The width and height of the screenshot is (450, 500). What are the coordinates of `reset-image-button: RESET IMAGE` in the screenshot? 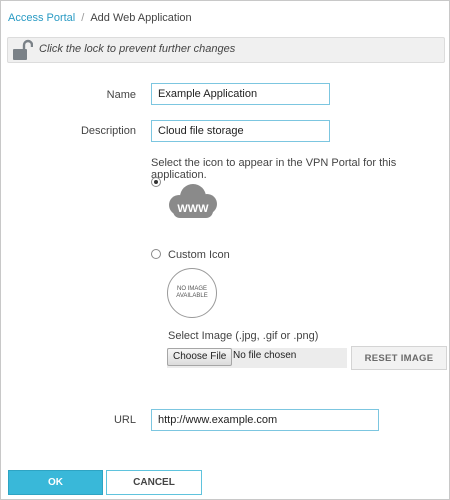 It's located at (399, 358).